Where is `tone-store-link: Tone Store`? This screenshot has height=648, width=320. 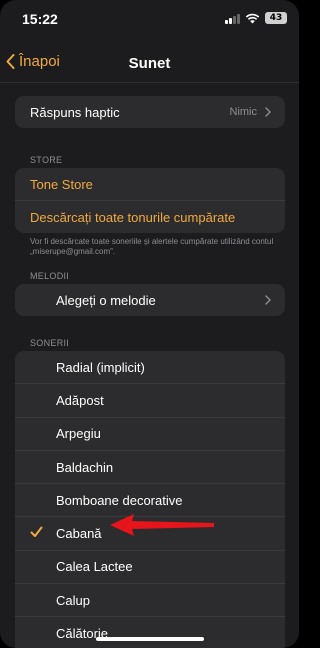
tone-store-link: Tone Store is located at coordinates (150, 184).